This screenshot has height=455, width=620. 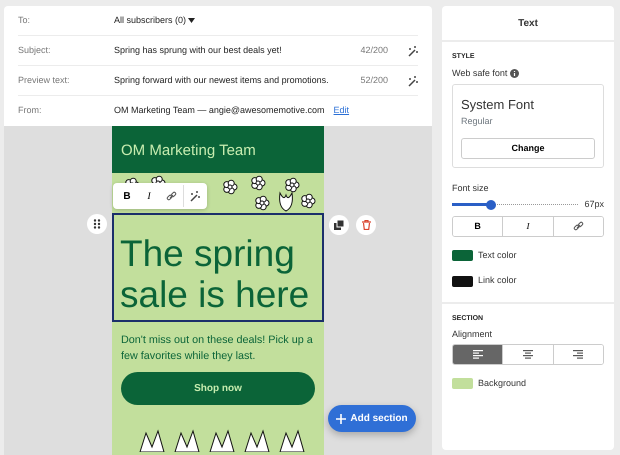 What do you see at coordinates (373, 50) in the screenshot?
I see `char-count: 42/200` at bounding box center [373, 50].